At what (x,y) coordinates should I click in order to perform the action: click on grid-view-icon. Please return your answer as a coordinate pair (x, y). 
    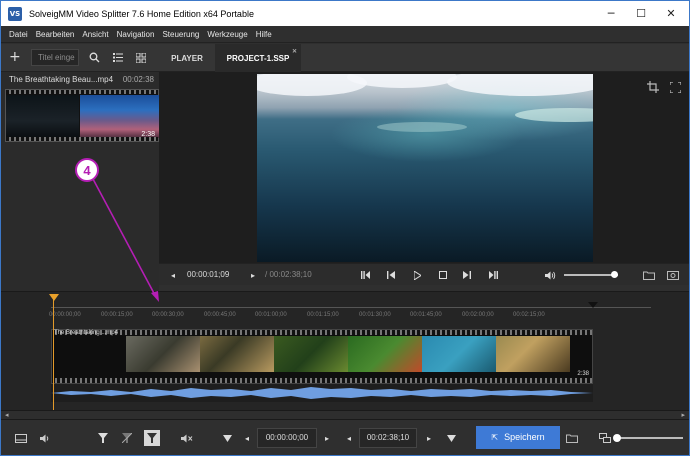
    Looking at the image, I should click on (141, 57).